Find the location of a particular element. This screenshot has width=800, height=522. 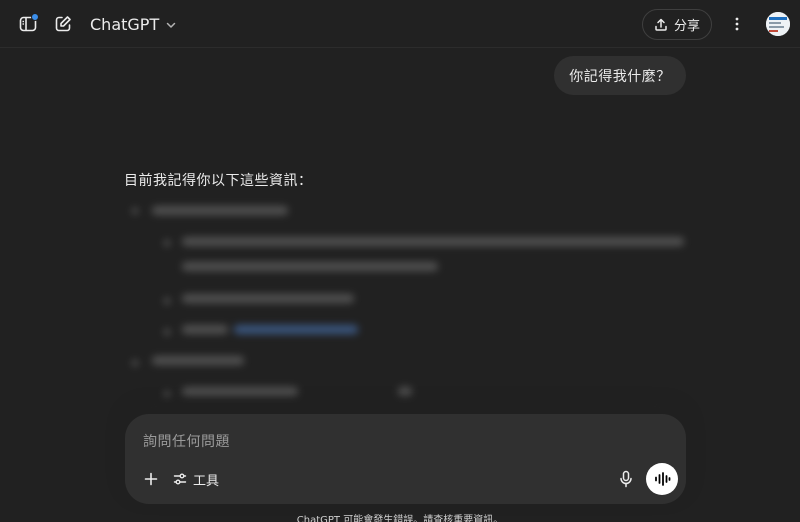

avatar is located at coordinates (778, 24).